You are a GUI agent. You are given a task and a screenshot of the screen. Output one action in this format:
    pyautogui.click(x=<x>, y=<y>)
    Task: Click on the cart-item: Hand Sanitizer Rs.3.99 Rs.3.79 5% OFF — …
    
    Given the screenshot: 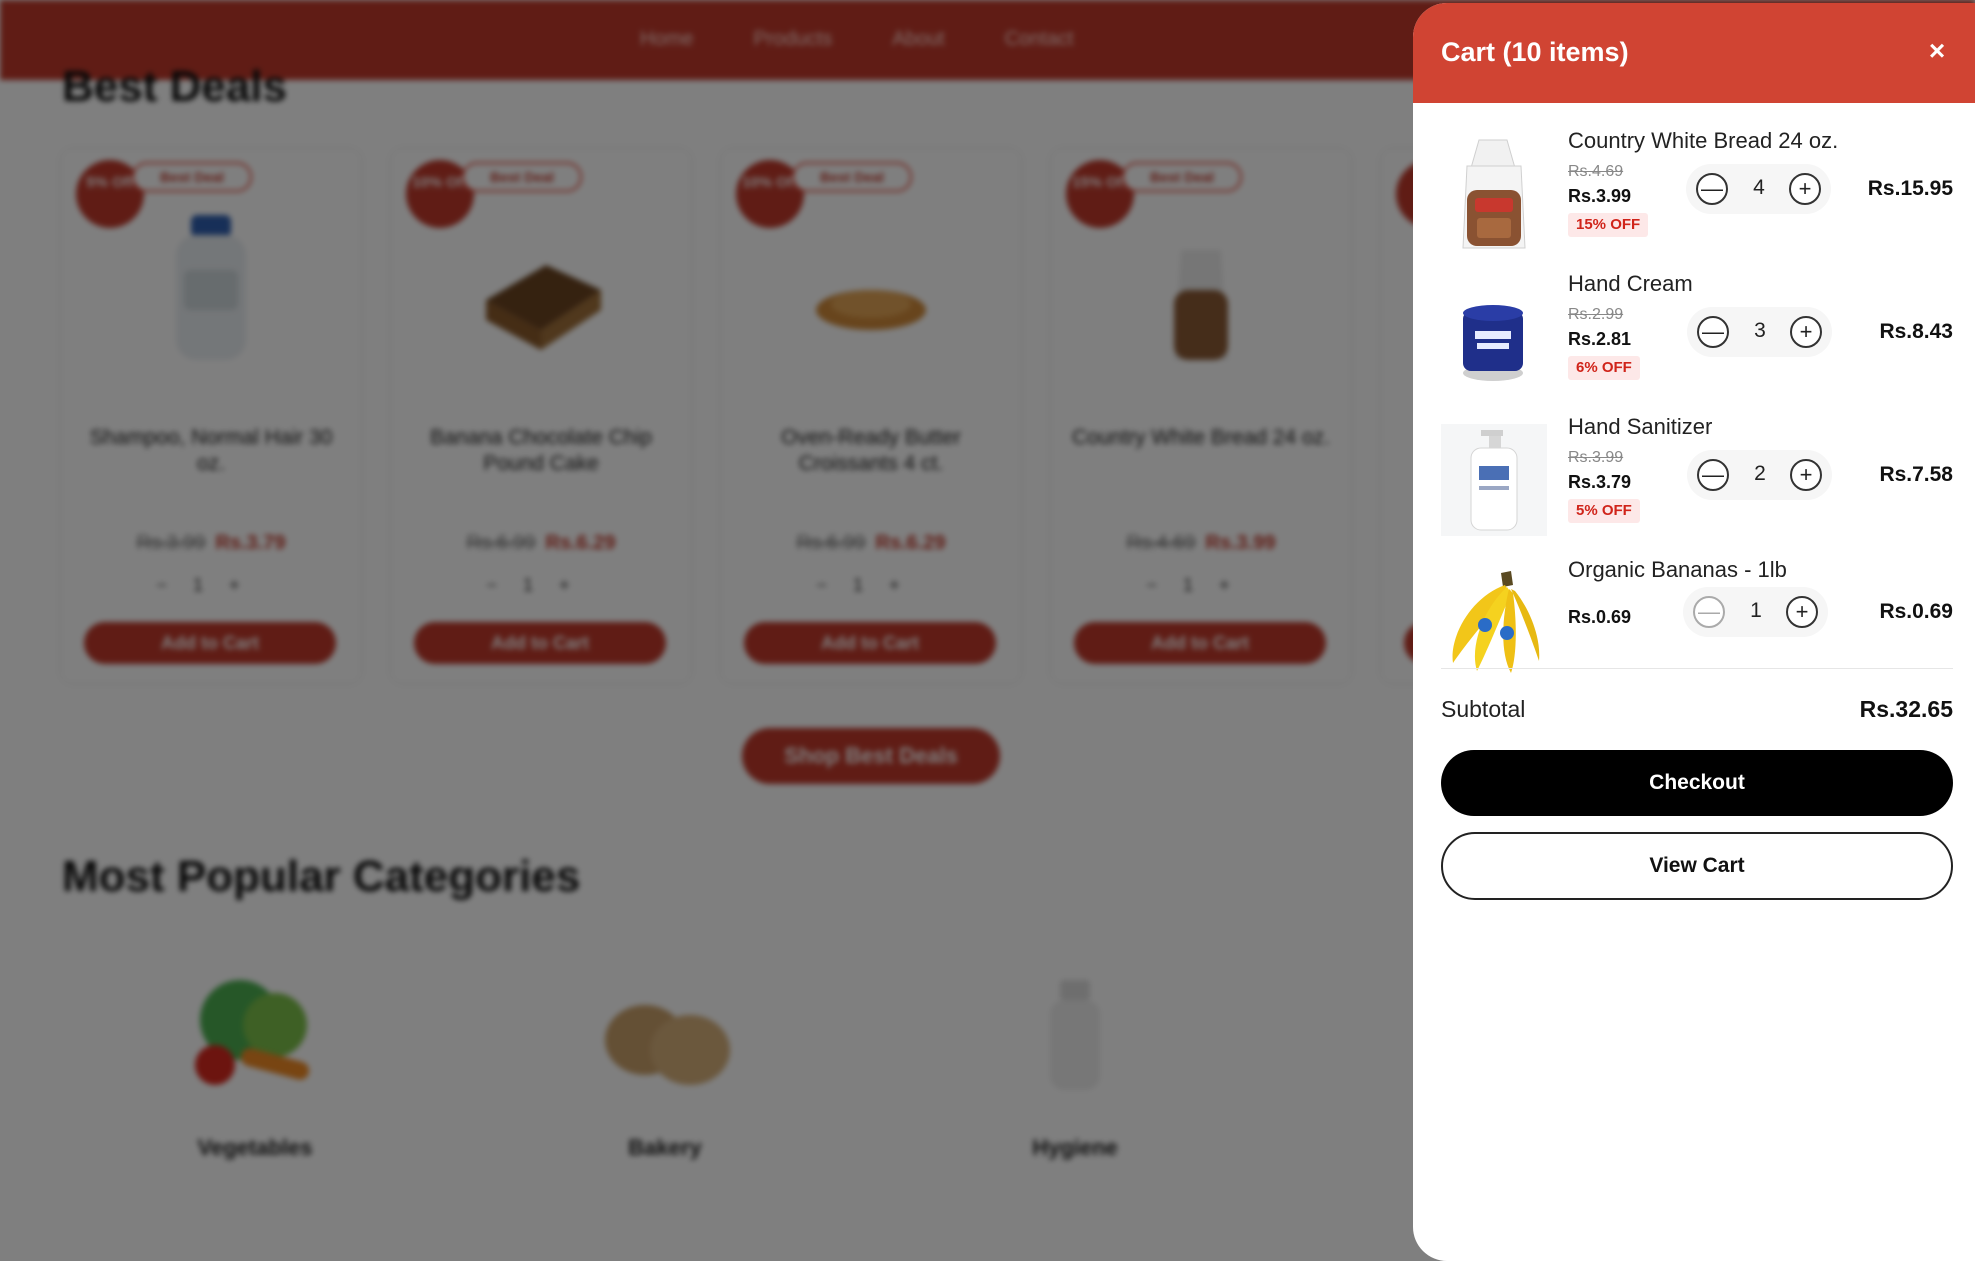 What is the action you would take?
    pyautogui.click(x=1694, y=485)
    